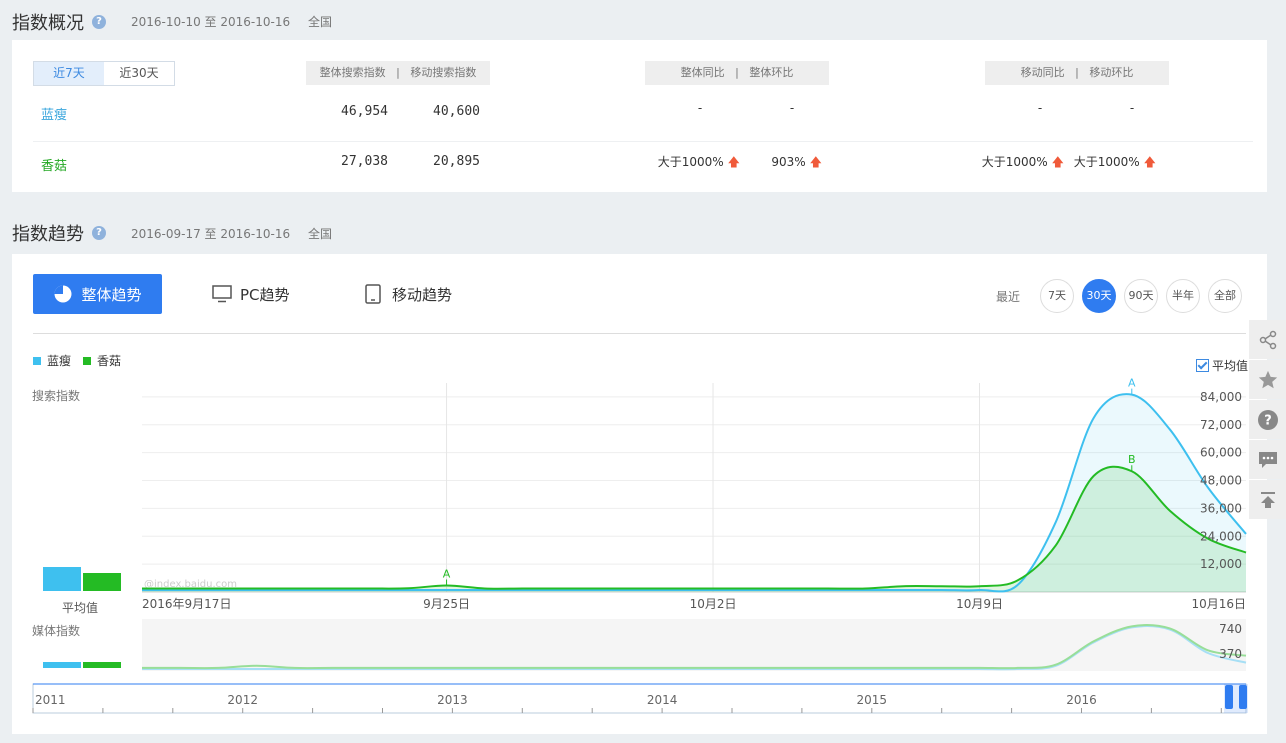 This screenshot has width=1286, height=743. I want to click on star-icon, so click(1267, 379).